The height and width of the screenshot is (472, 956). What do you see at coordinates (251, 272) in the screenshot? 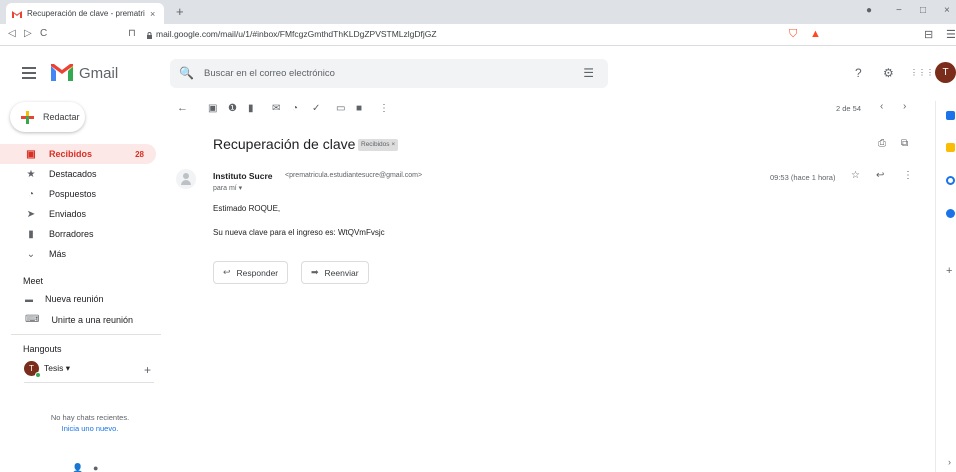
I see `reply-button: ↩ Responder` at bounding box center [251, 272].